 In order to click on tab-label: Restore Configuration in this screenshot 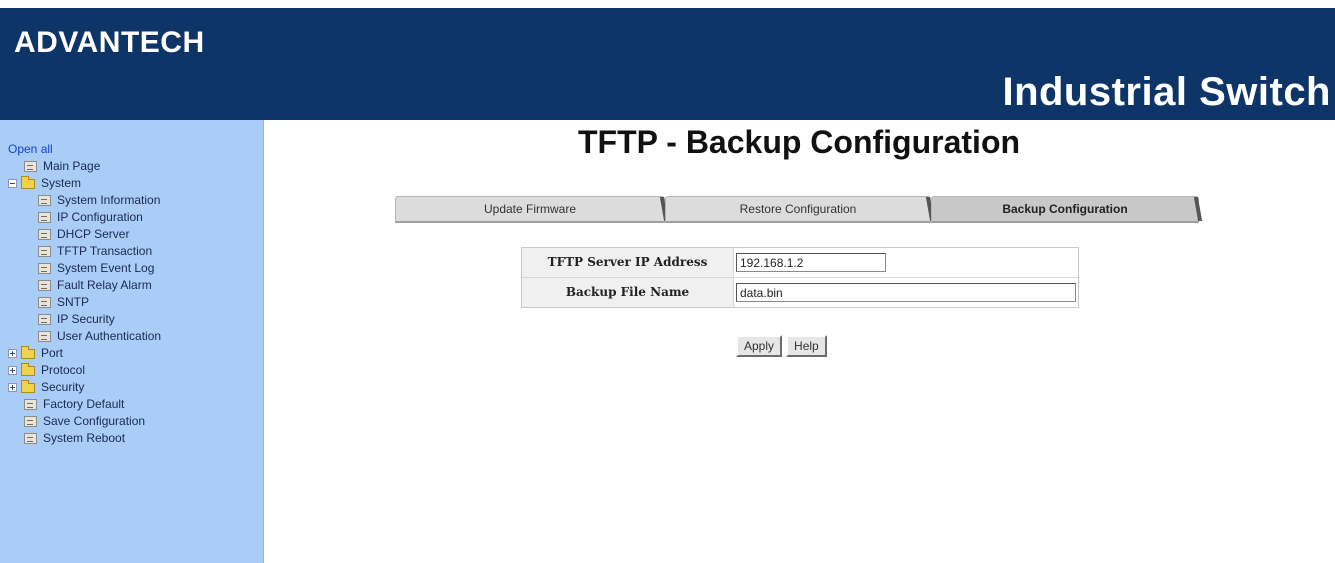, I will do `click(798, 209)`.